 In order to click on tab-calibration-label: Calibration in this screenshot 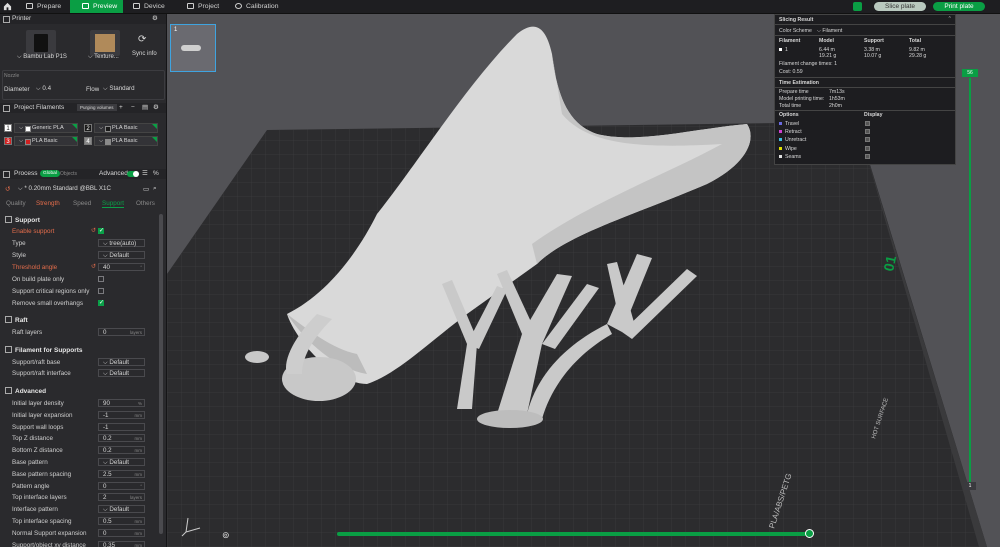, I will do `click(262, 6)`.